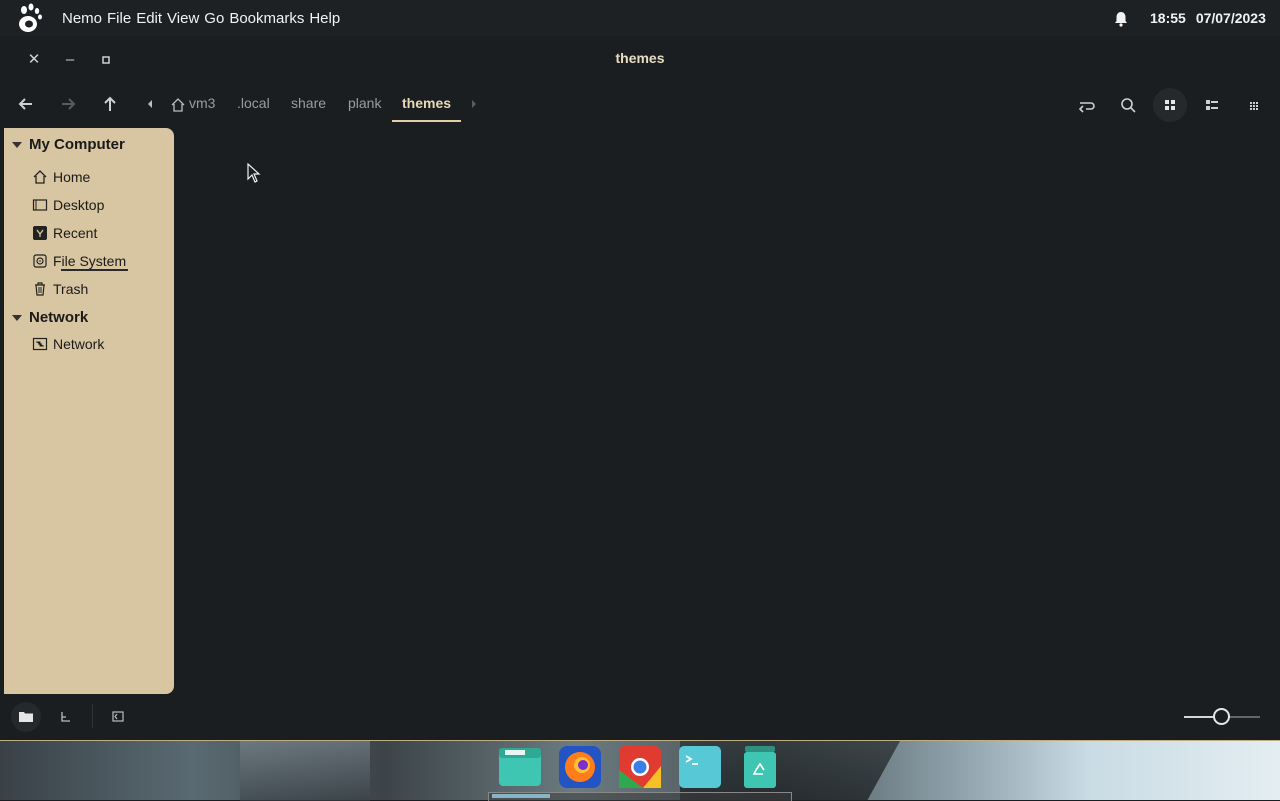 This screenshot has width=1280, height=801. Describe the element at coordinates (426, 121) in the screenshot. I see `active-breadcrumb-indicator` at that location.